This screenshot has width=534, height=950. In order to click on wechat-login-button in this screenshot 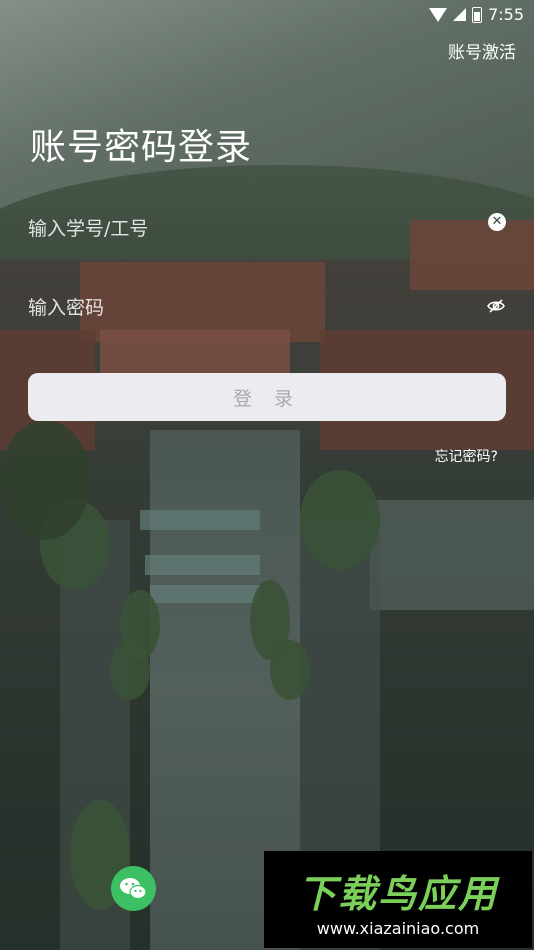, I will do `click(133, 888)`.